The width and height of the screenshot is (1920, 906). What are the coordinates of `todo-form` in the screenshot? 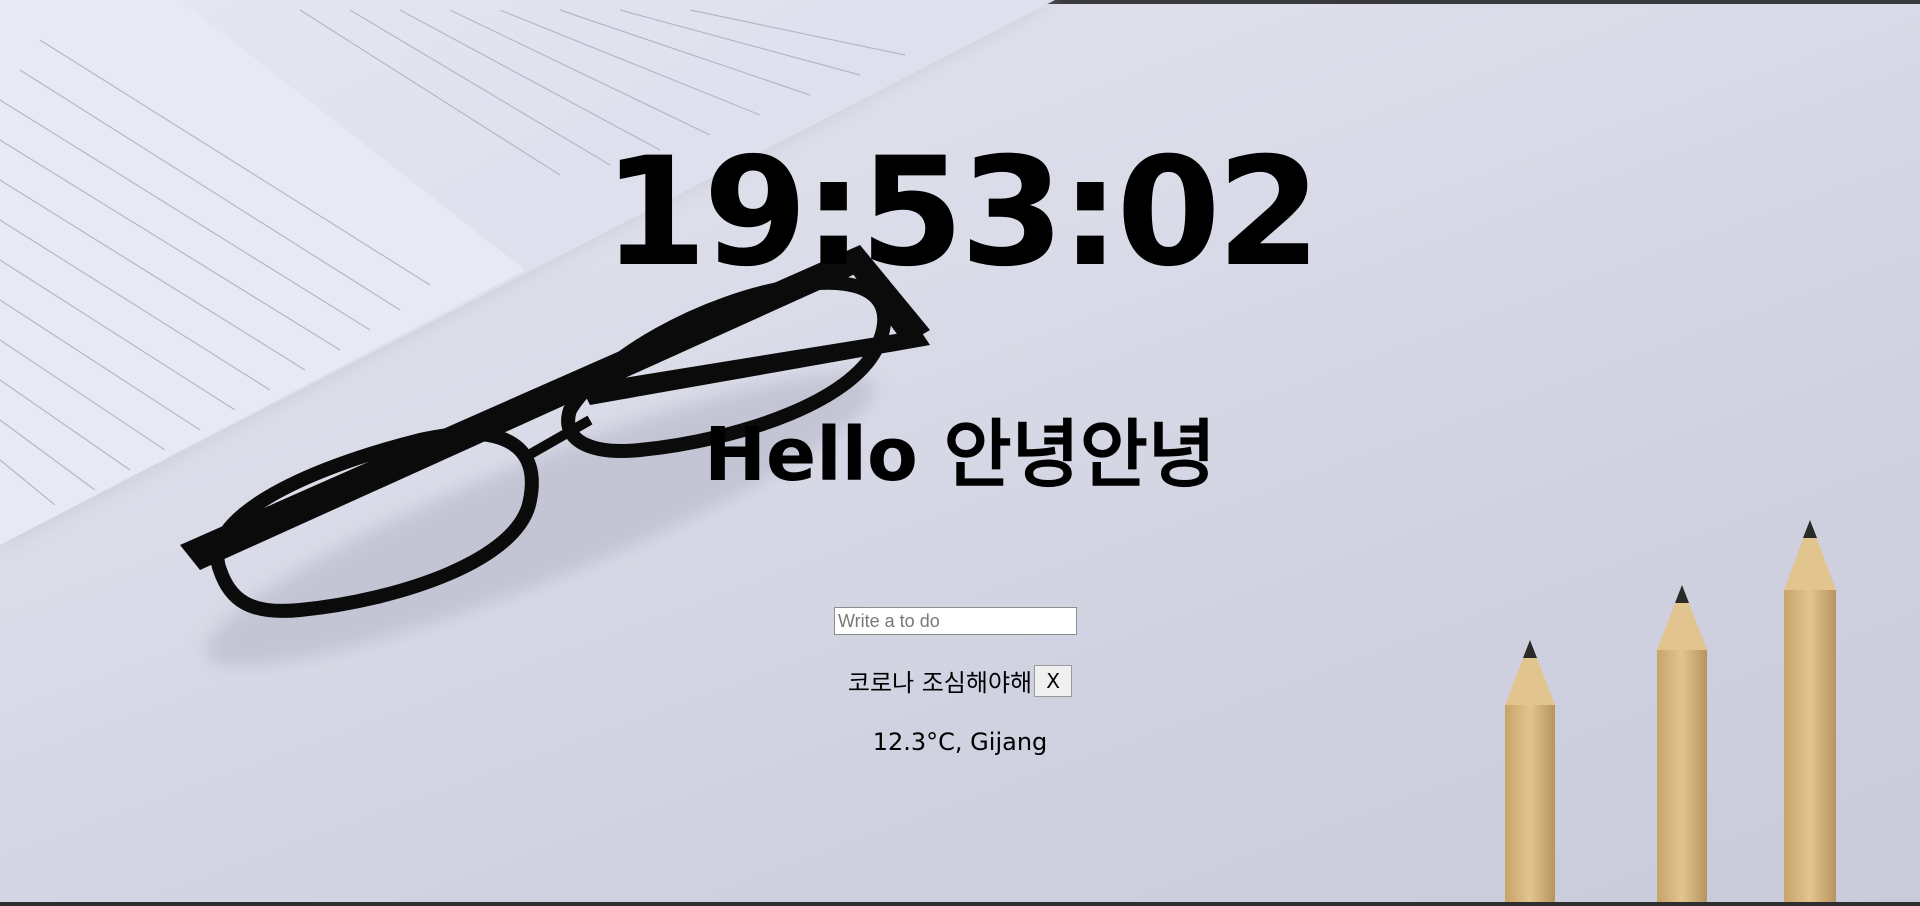 It's located at (955, 621).